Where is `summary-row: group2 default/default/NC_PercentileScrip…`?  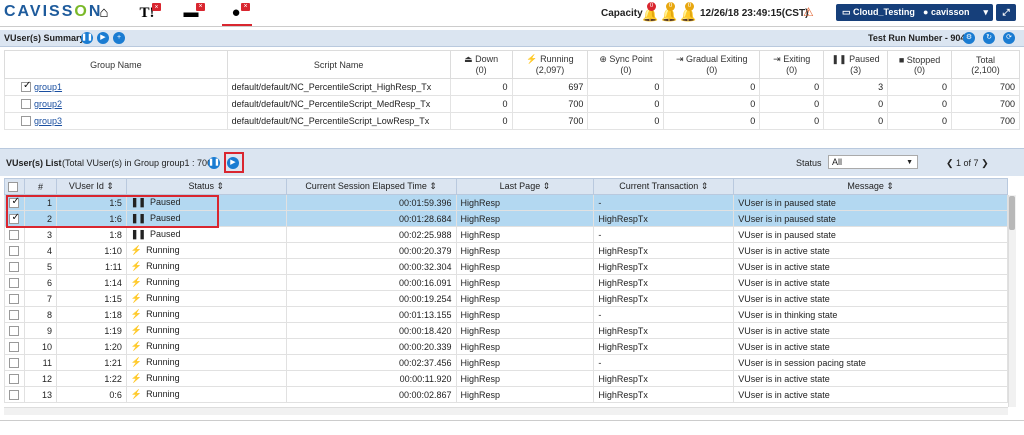
summary-row: group2 default/default/NC_PercentileScrip… is located at coordinates (512, 104).